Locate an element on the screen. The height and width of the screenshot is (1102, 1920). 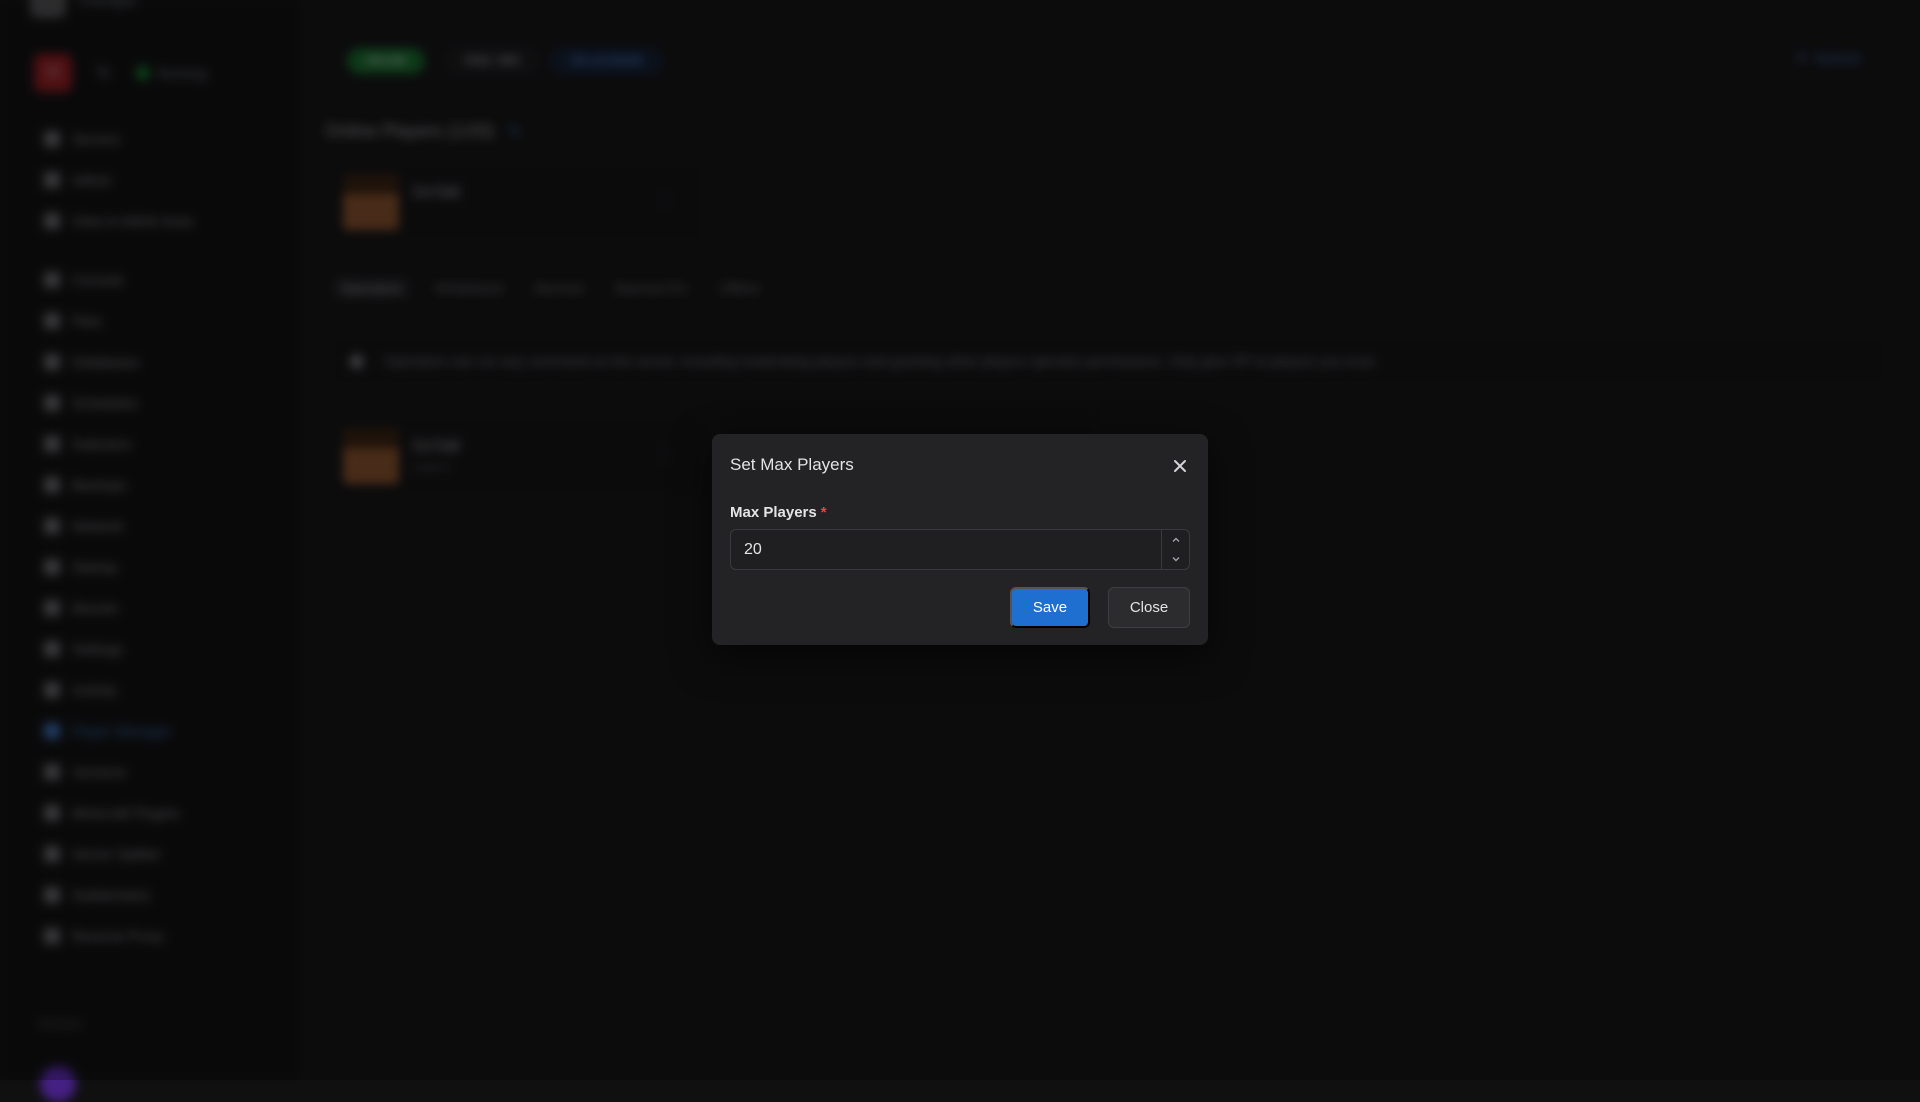
set-max-players-dialog: Set Max Players Max Players* Save Close is located at coordinates (960, 539).